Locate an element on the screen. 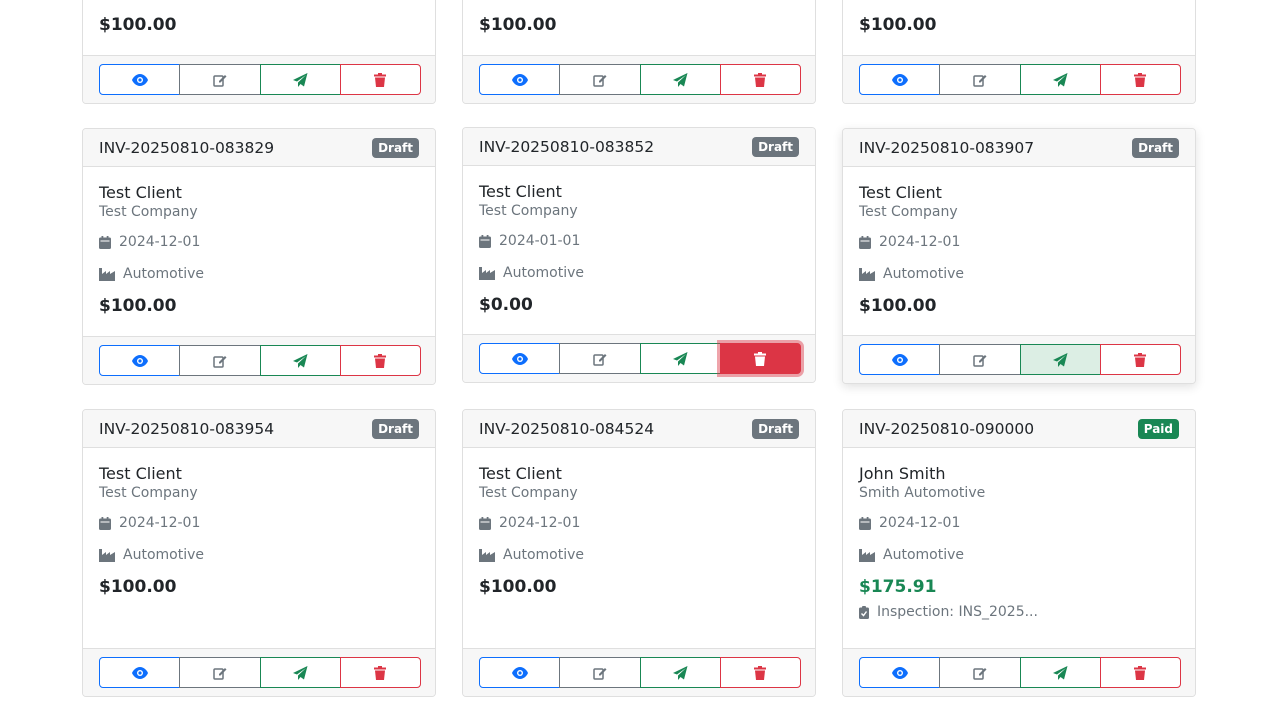 This screenshot has height=720, width=1280. card-header: INV-20250810-083829 Draft is located at coordinates (259, 148).